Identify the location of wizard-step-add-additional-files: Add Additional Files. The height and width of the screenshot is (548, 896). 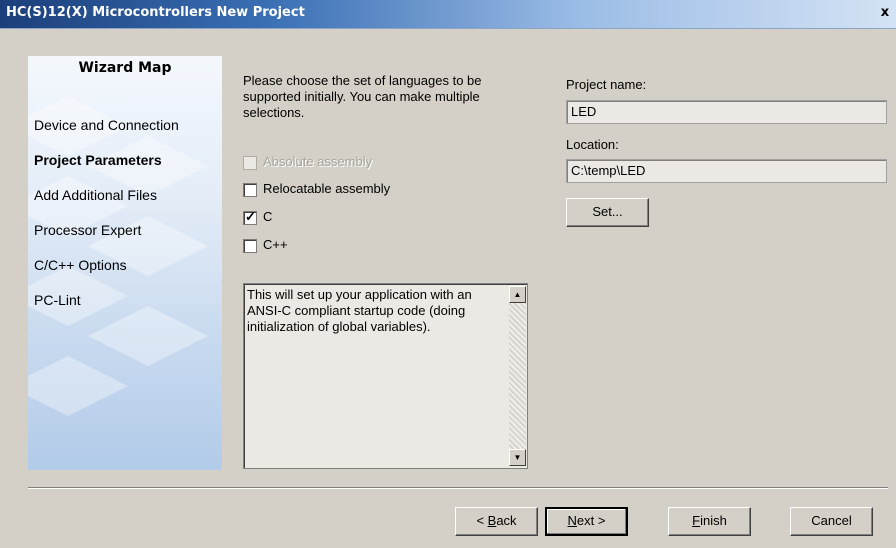
(95, 195).